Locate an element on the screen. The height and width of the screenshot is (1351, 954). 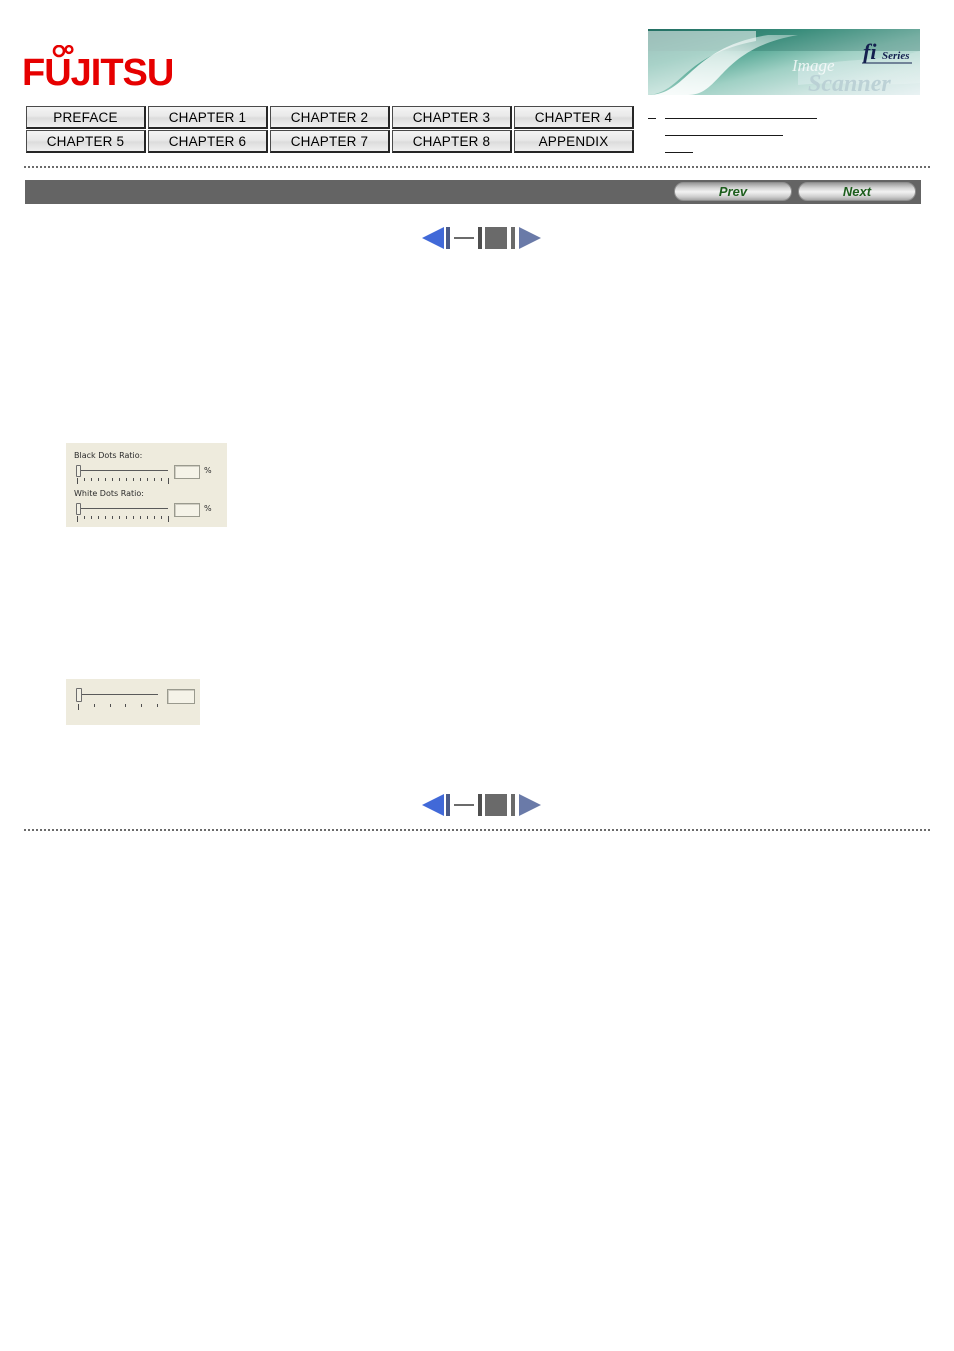
figure-dots-ratio-dialog: Black Dots Ratio: % White Dots Ratio: % is located at coordinates (146, 485).